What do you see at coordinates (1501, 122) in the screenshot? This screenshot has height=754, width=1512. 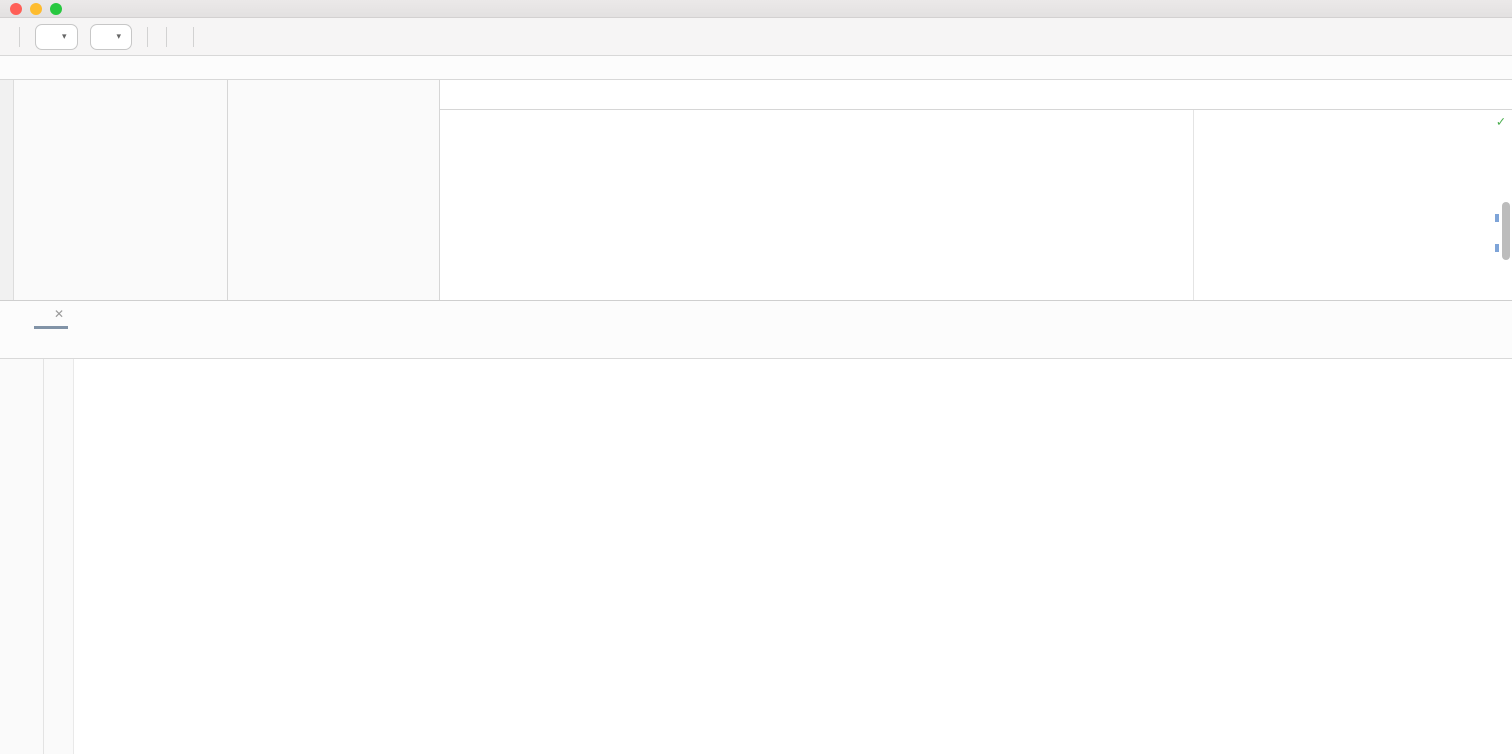 I see `inspections-ok-icon: ✓` at bounding box center [1501, 122].